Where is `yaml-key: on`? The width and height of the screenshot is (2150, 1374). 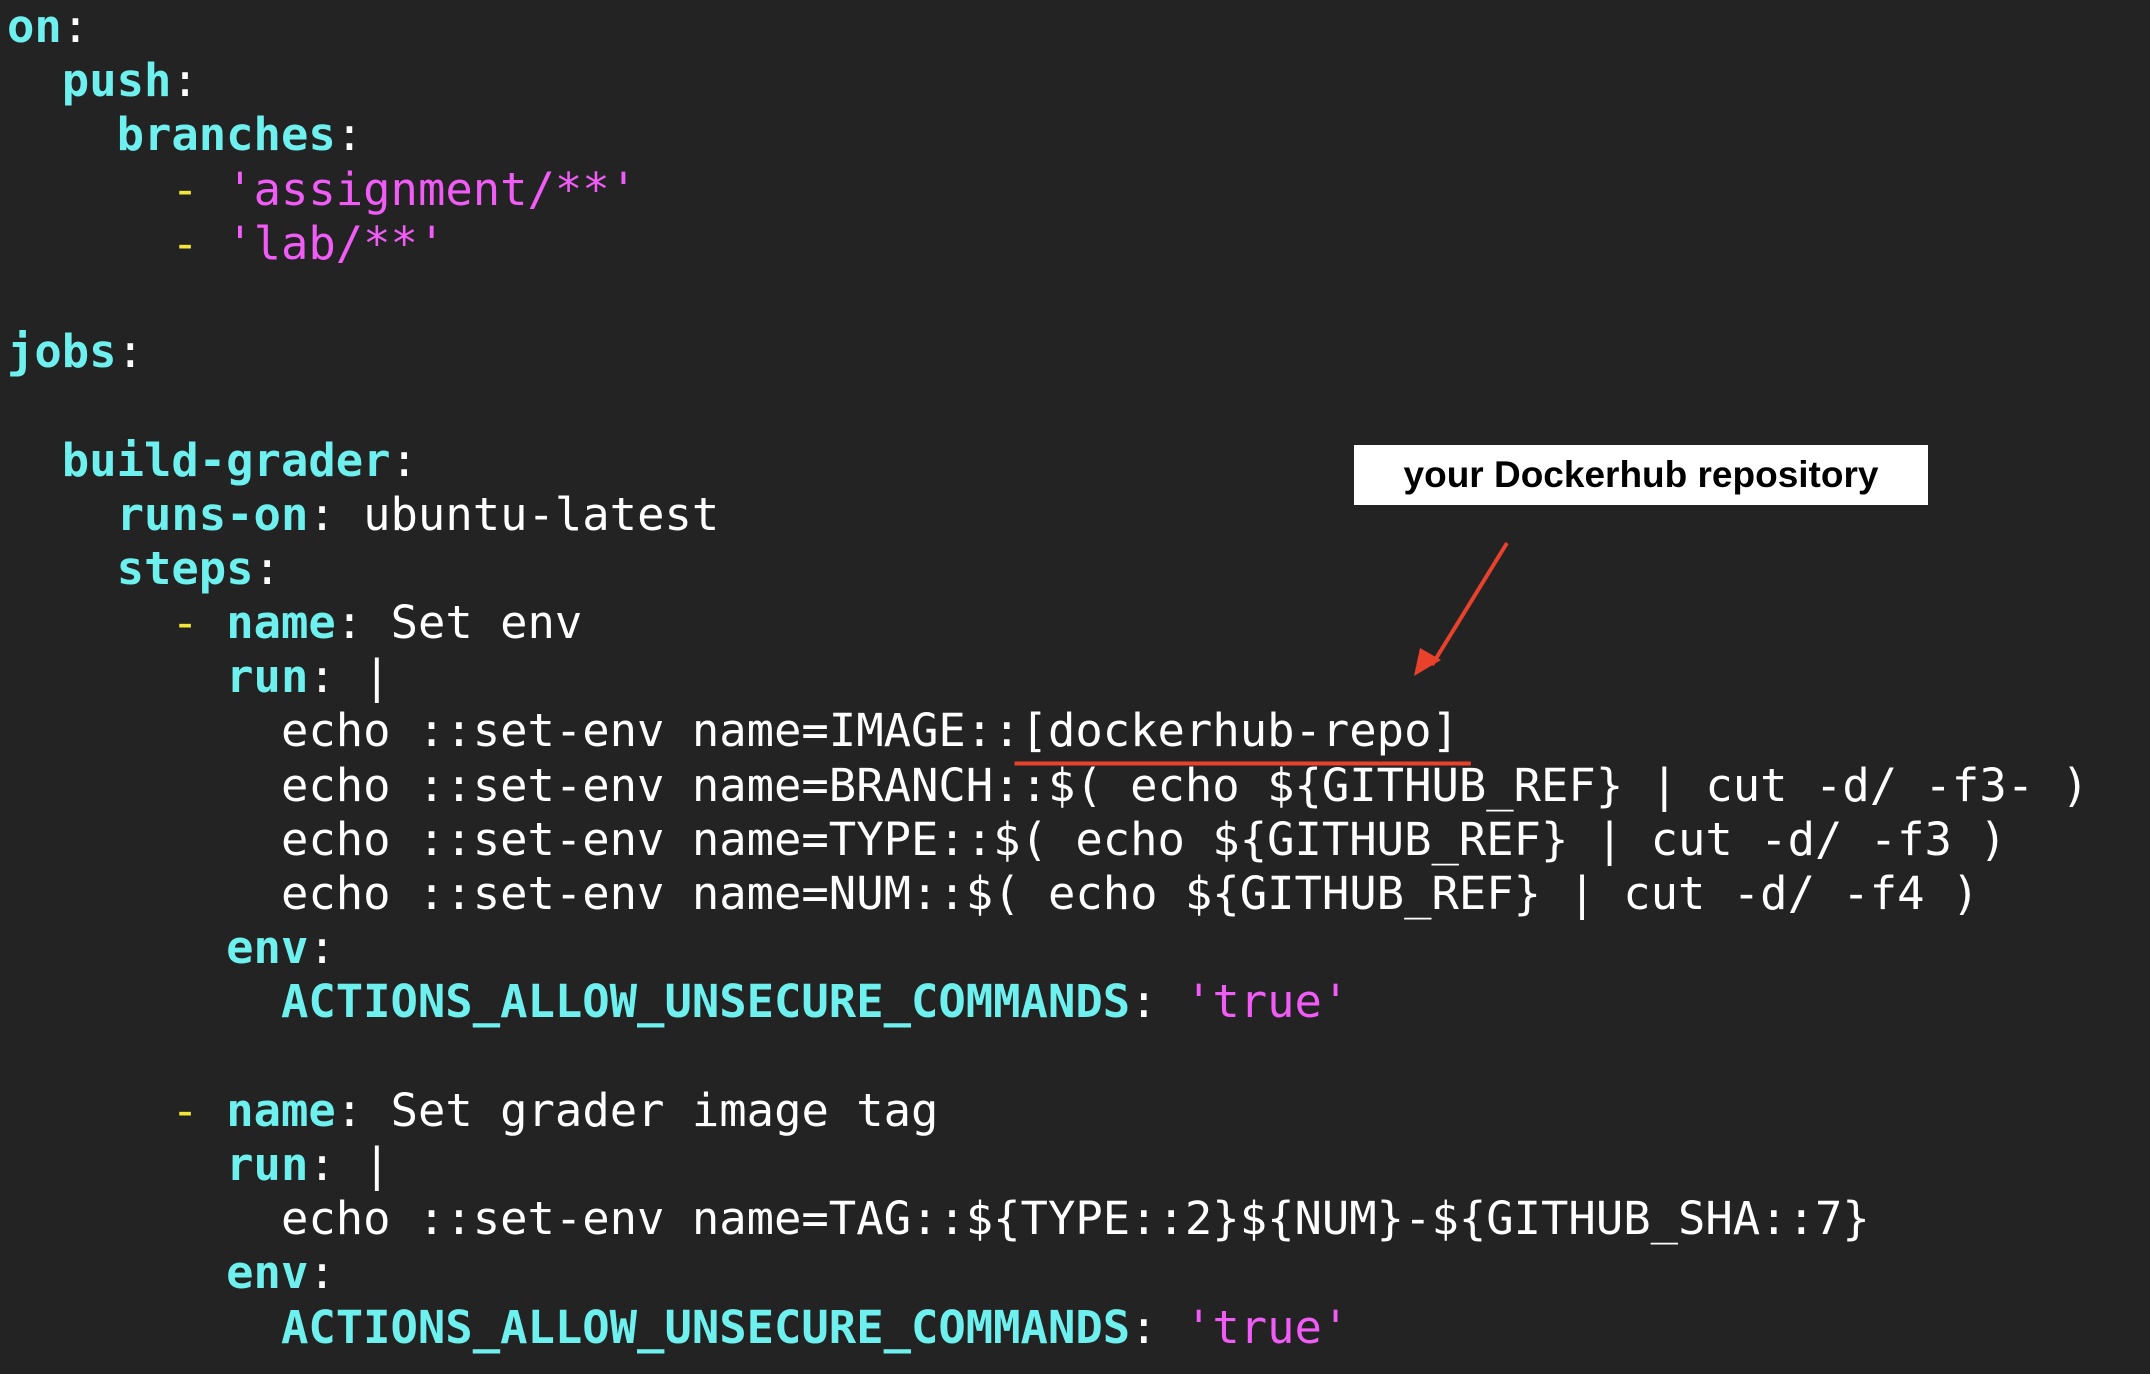 yaml-key: on is located at coordinates (34, 26).